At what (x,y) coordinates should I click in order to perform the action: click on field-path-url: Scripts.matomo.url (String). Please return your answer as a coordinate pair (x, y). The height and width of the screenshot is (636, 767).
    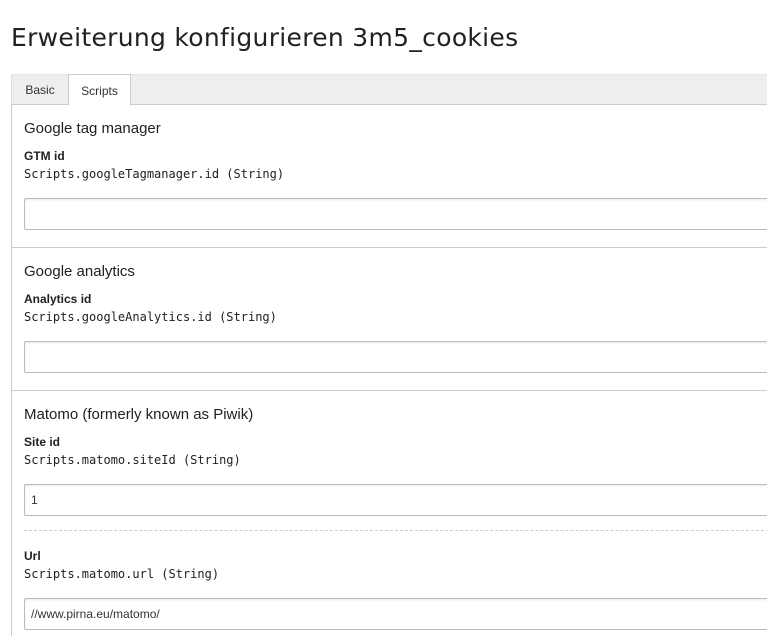
    Looking at the image, I should click on (122, 574).